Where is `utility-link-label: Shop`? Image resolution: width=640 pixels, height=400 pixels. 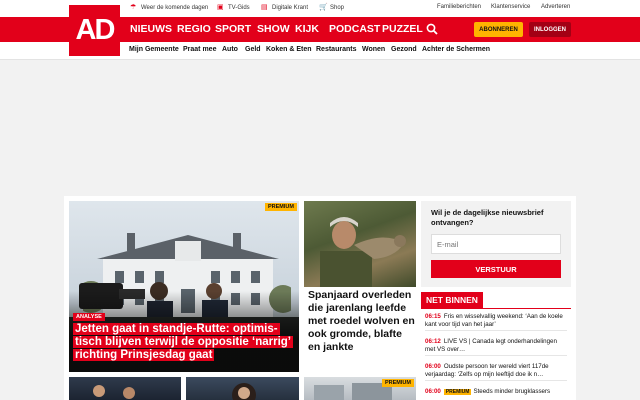 utility-link-label: Shop is located at coordinates (337, 7).